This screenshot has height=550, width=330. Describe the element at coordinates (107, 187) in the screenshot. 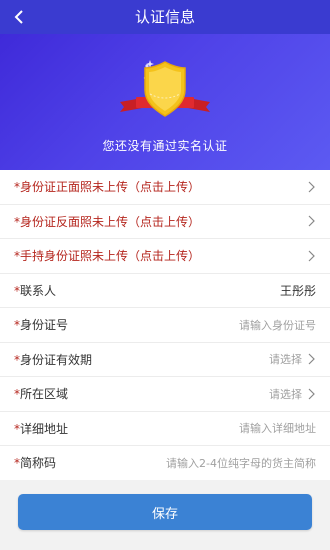

I see `row-label: *身份证正面照未上传（点击上传）` at that location.